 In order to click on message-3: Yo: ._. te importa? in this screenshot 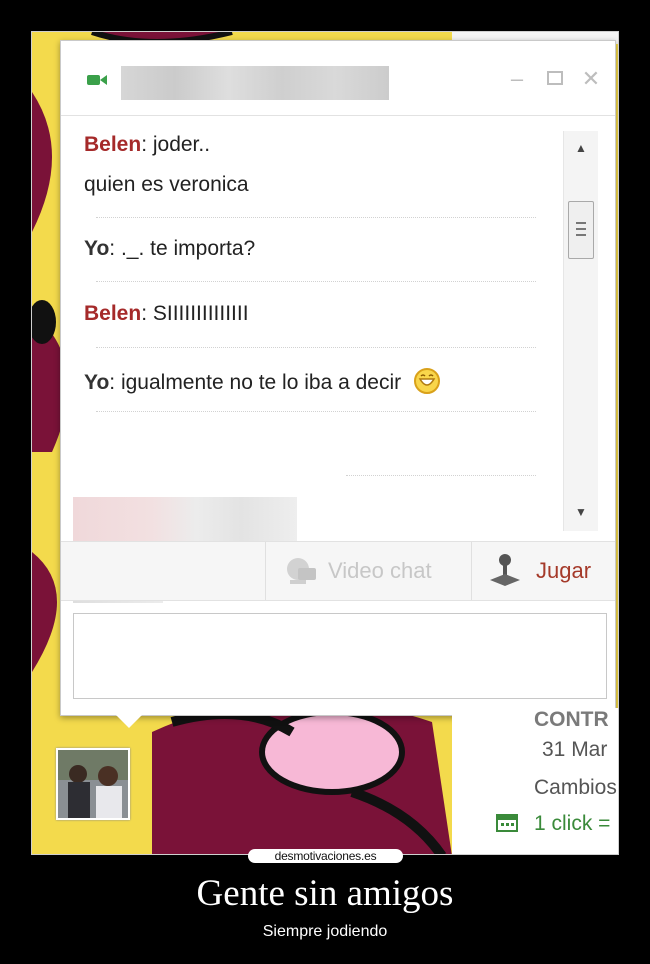, I will do `click(169, 249)`.